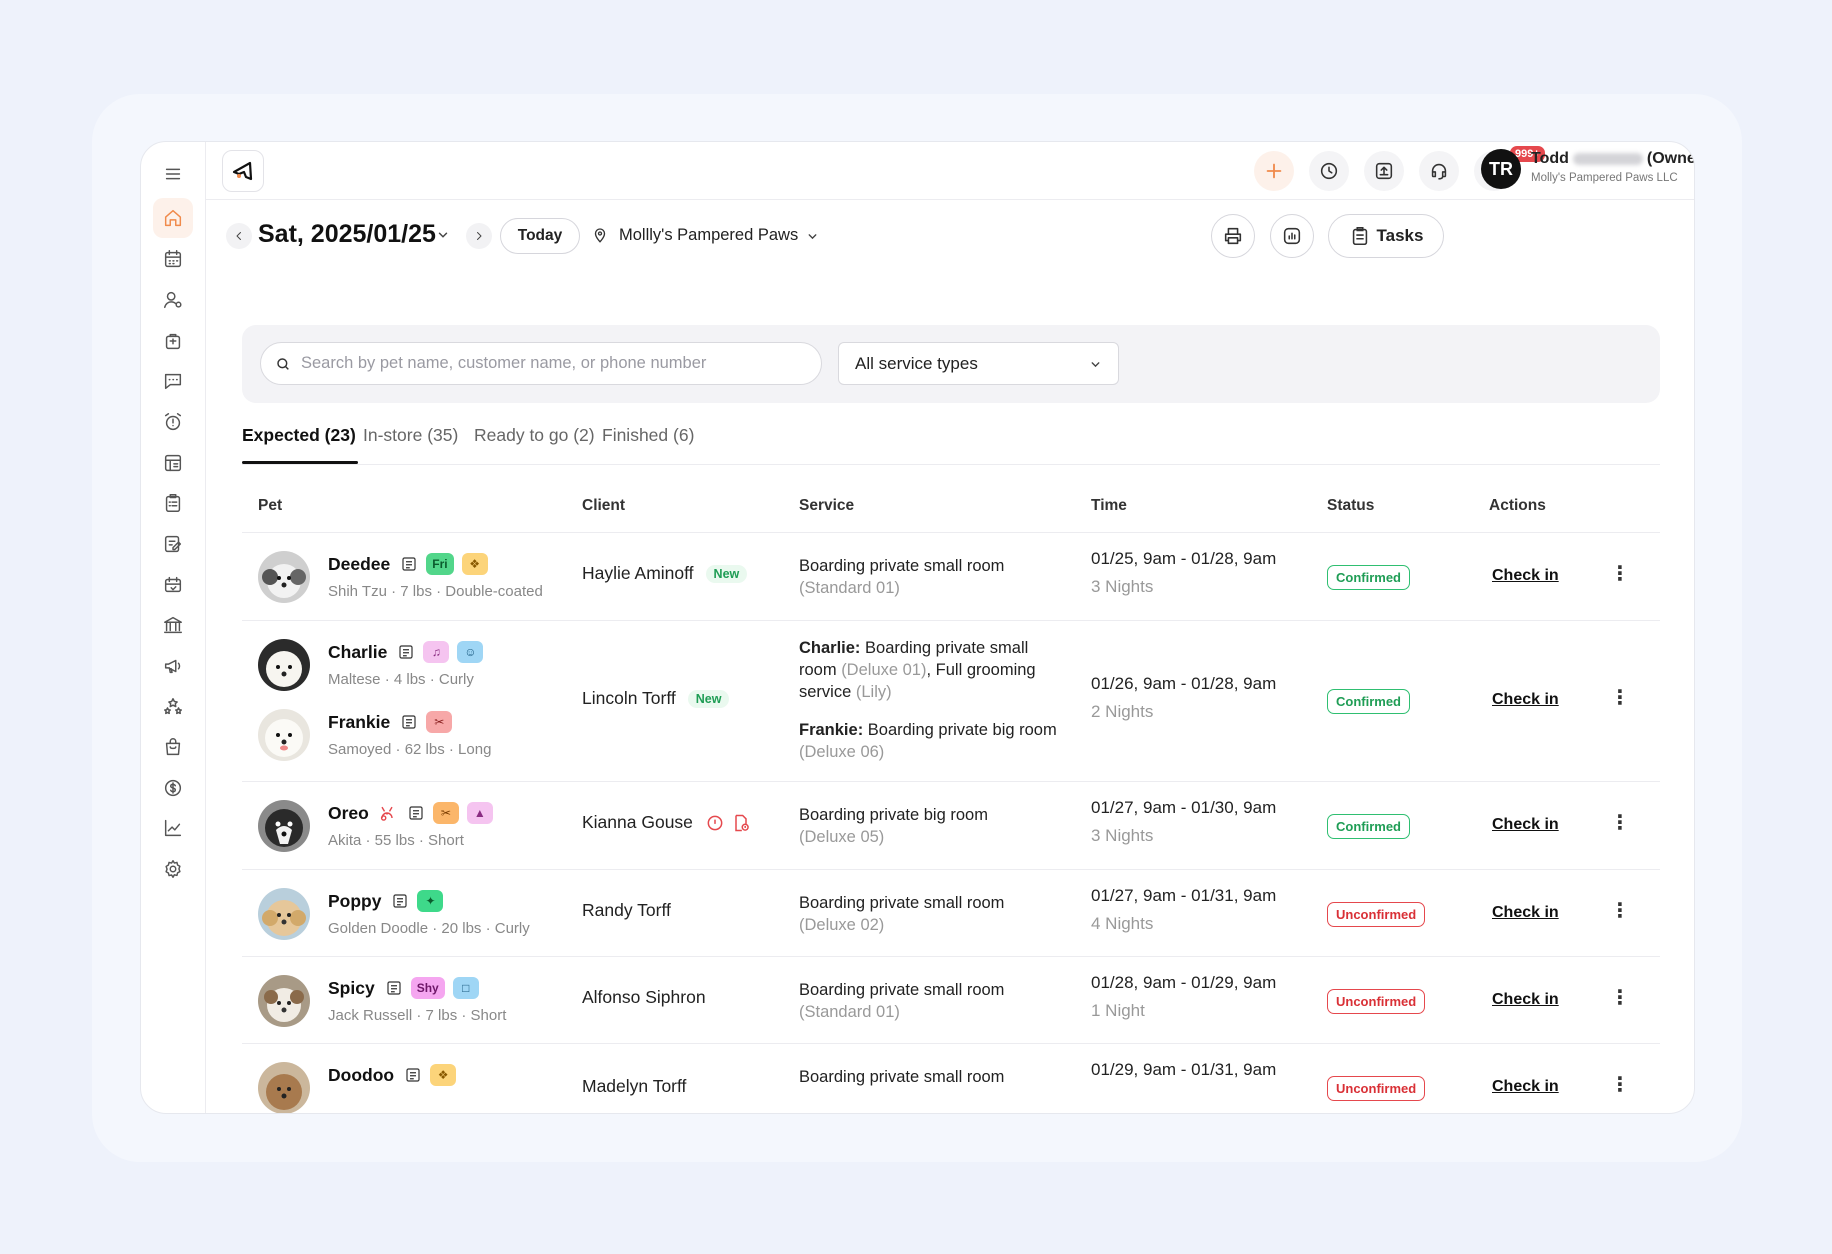 This screenshot has width=1832, height=1254. Describe the element at coordinates (629, 698) in the screenshot. I see `client-name: Lincoln Torff` at that location.